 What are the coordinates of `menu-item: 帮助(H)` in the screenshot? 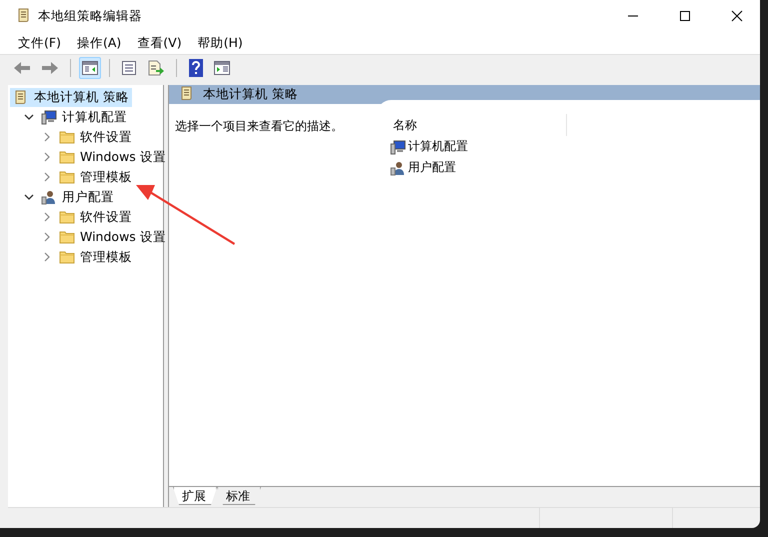 It's located at (220, 43).